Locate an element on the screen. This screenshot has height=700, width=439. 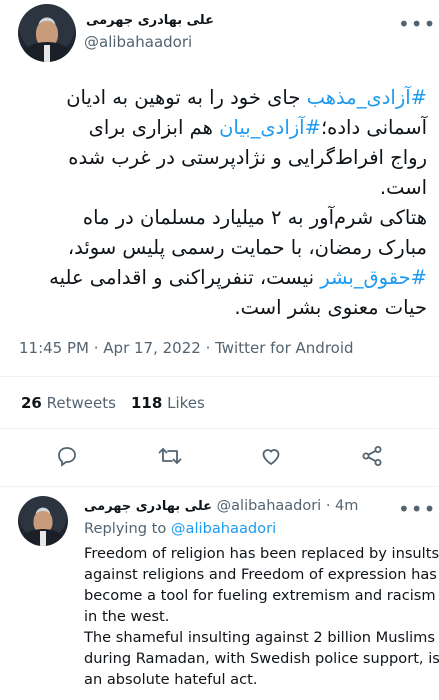
hashtag-freedom-of-expression: #آزادی_بیان is located at coordinates (270, 127).